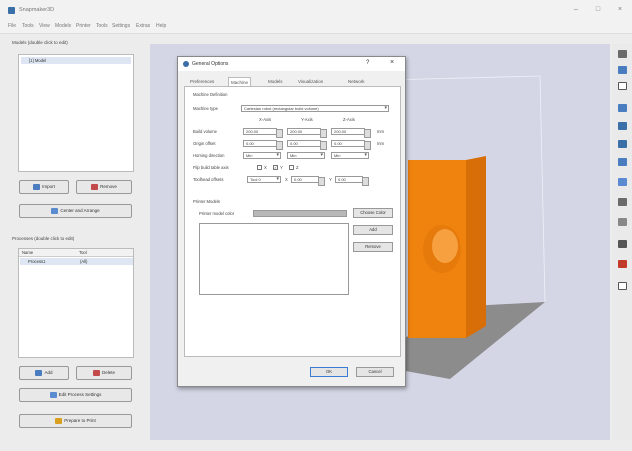 The height and width of the screenshot is (451, 632). What do you see at coordinates (240, 81) in the screenshot?
I see `tab-machine: Machine` at bounding box center [240, 81].